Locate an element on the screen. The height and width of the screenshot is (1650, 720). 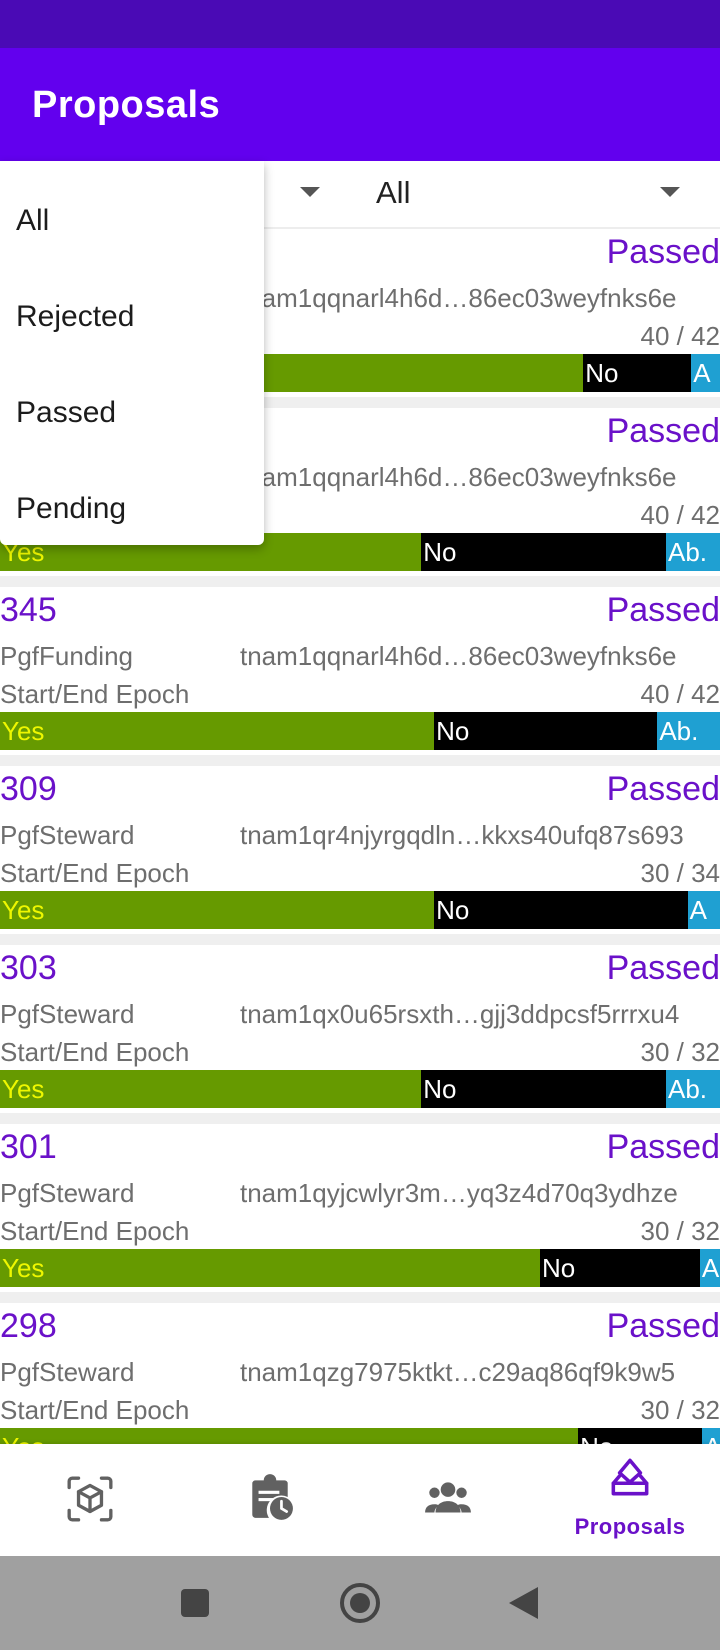
nav-item-validators is located at coordinates (450, 1500).